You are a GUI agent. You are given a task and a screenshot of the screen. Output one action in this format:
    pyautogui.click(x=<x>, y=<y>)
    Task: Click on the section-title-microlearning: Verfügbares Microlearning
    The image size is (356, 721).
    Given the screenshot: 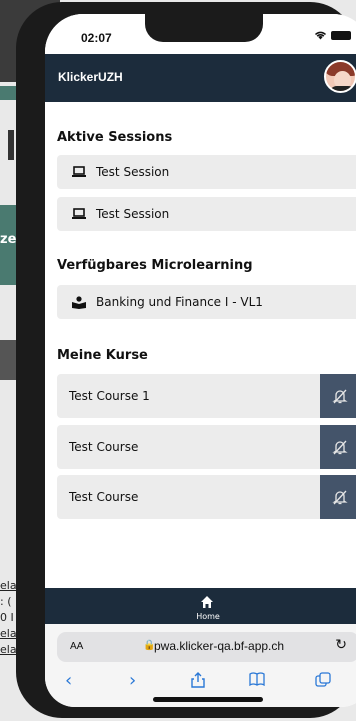 What is the action you would take?
    pyautogui.click(x=155, y=265)
    